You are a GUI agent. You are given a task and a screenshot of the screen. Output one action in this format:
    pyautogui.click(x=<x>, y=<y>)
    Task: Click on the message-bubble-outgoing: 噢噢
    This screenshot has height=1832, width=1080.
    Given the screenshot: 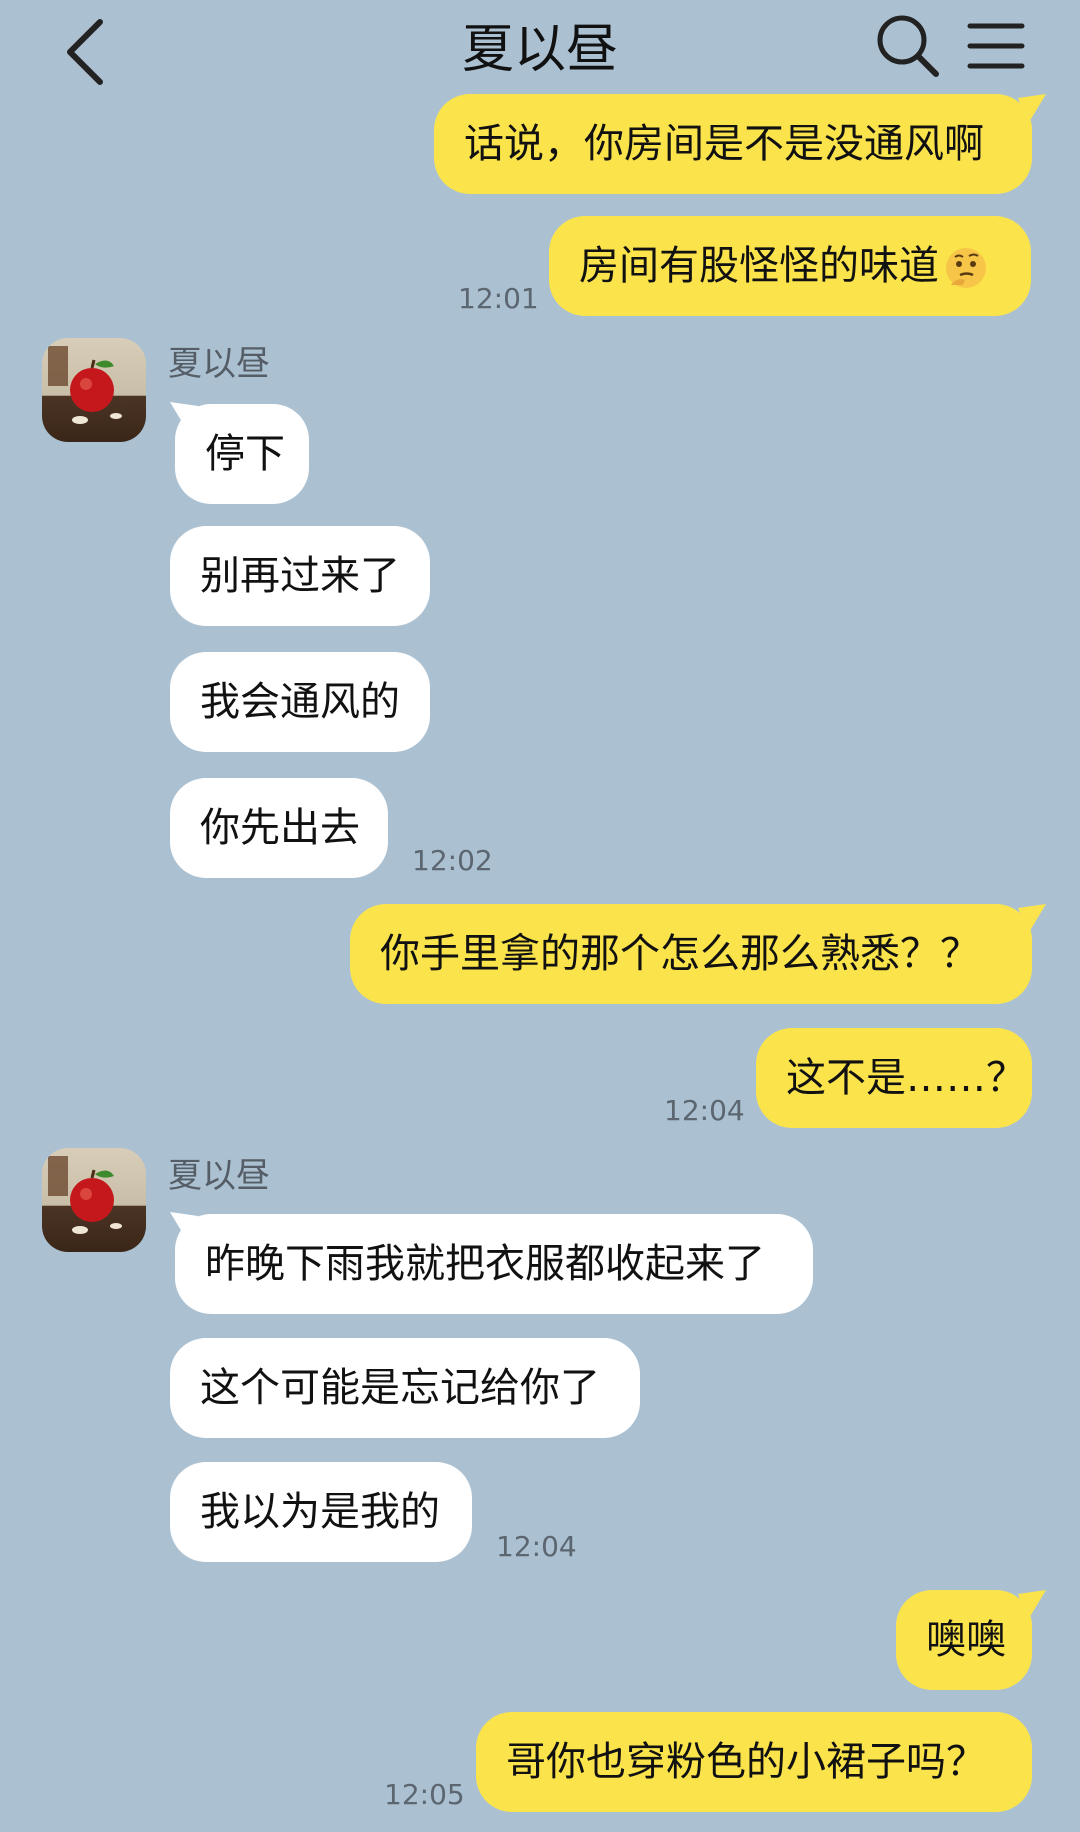 What is the action you would take?
    pyautogui.click(x=964, y=1640)
    